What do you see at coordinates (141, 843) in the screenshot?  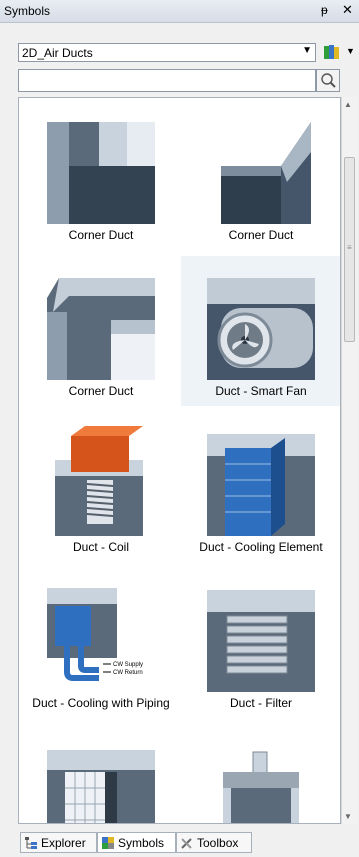 I see `tab-label: Symbols` at bounding box center [141, 843].